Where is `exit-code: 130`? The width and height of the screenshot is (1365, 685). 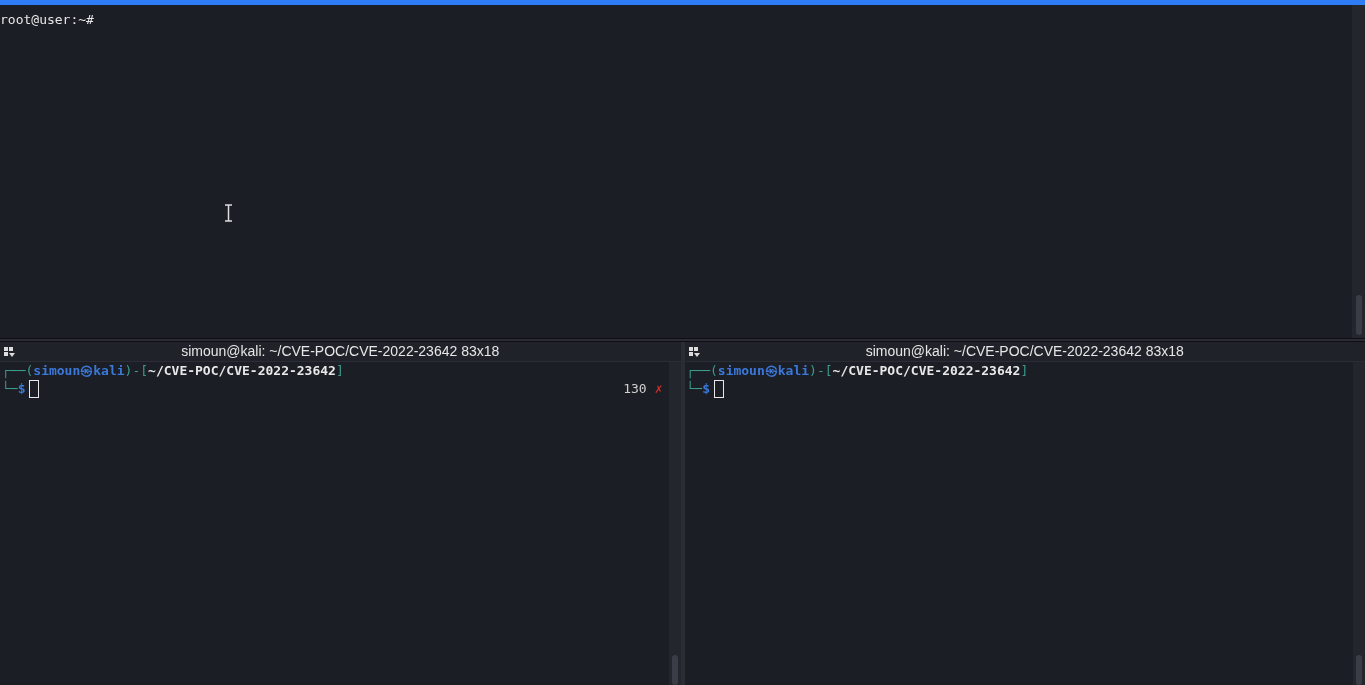 exit-code: 130 is located at coordinates (635, 389).